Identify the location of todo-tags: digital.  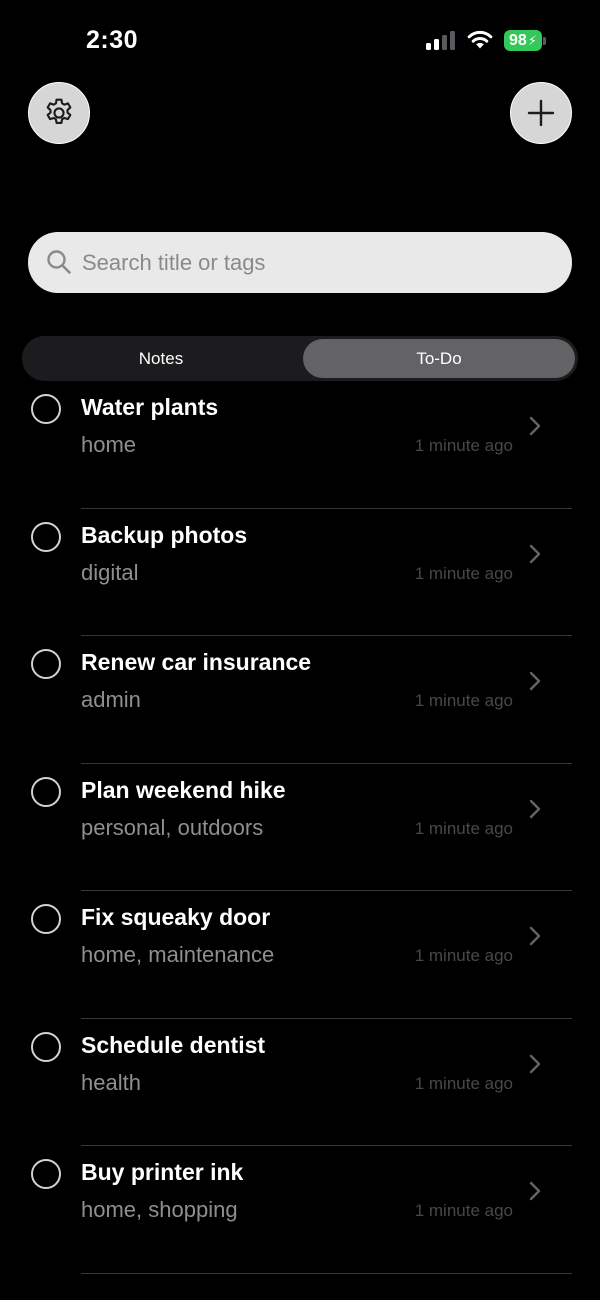
(110, 572).